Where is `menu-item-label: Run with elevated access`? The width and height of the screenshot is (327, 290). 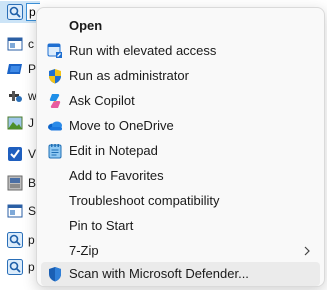 menu-item-label: Run with elevated access is located at coordinates (143, 50).